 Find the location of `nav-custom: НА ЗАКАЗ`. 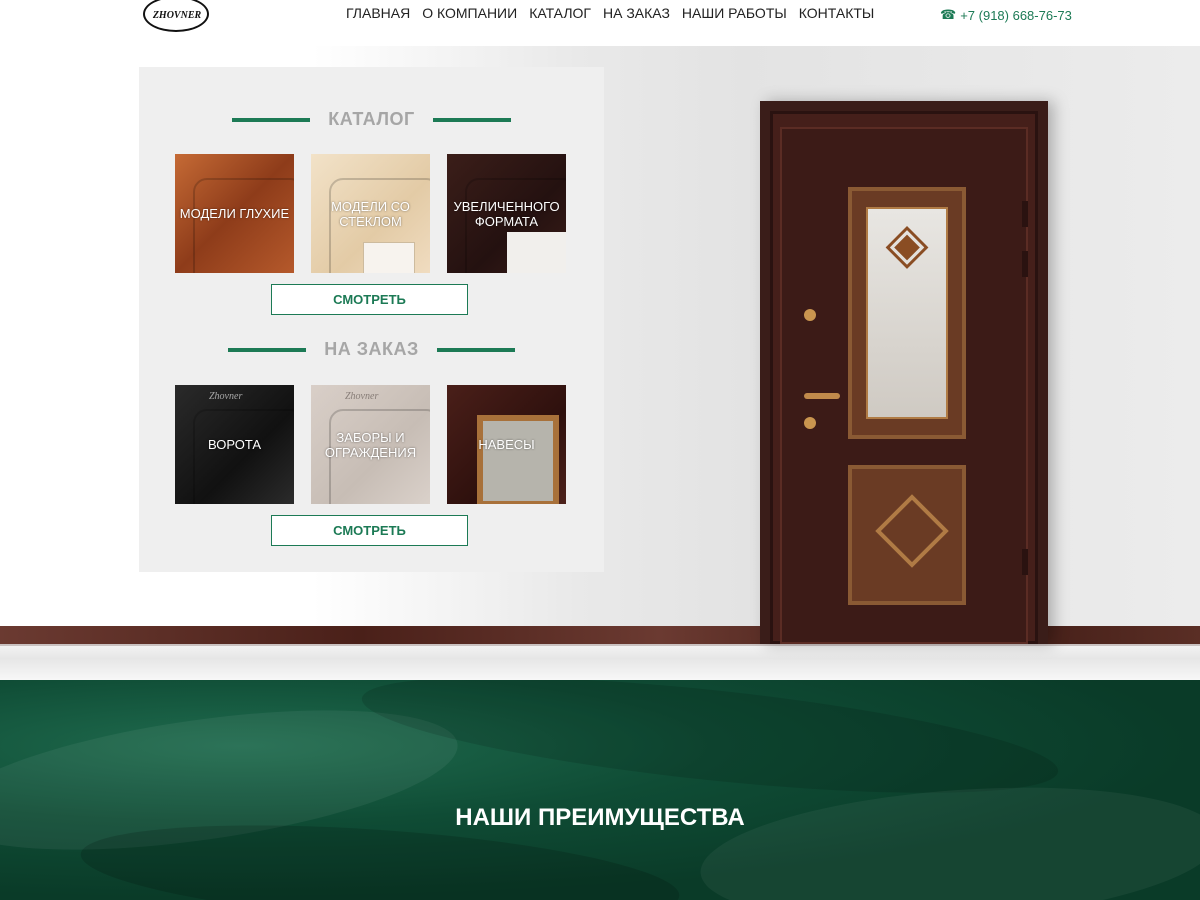

nav-custom: НА ЗАКАЗ is located at coordinates (636, 13).